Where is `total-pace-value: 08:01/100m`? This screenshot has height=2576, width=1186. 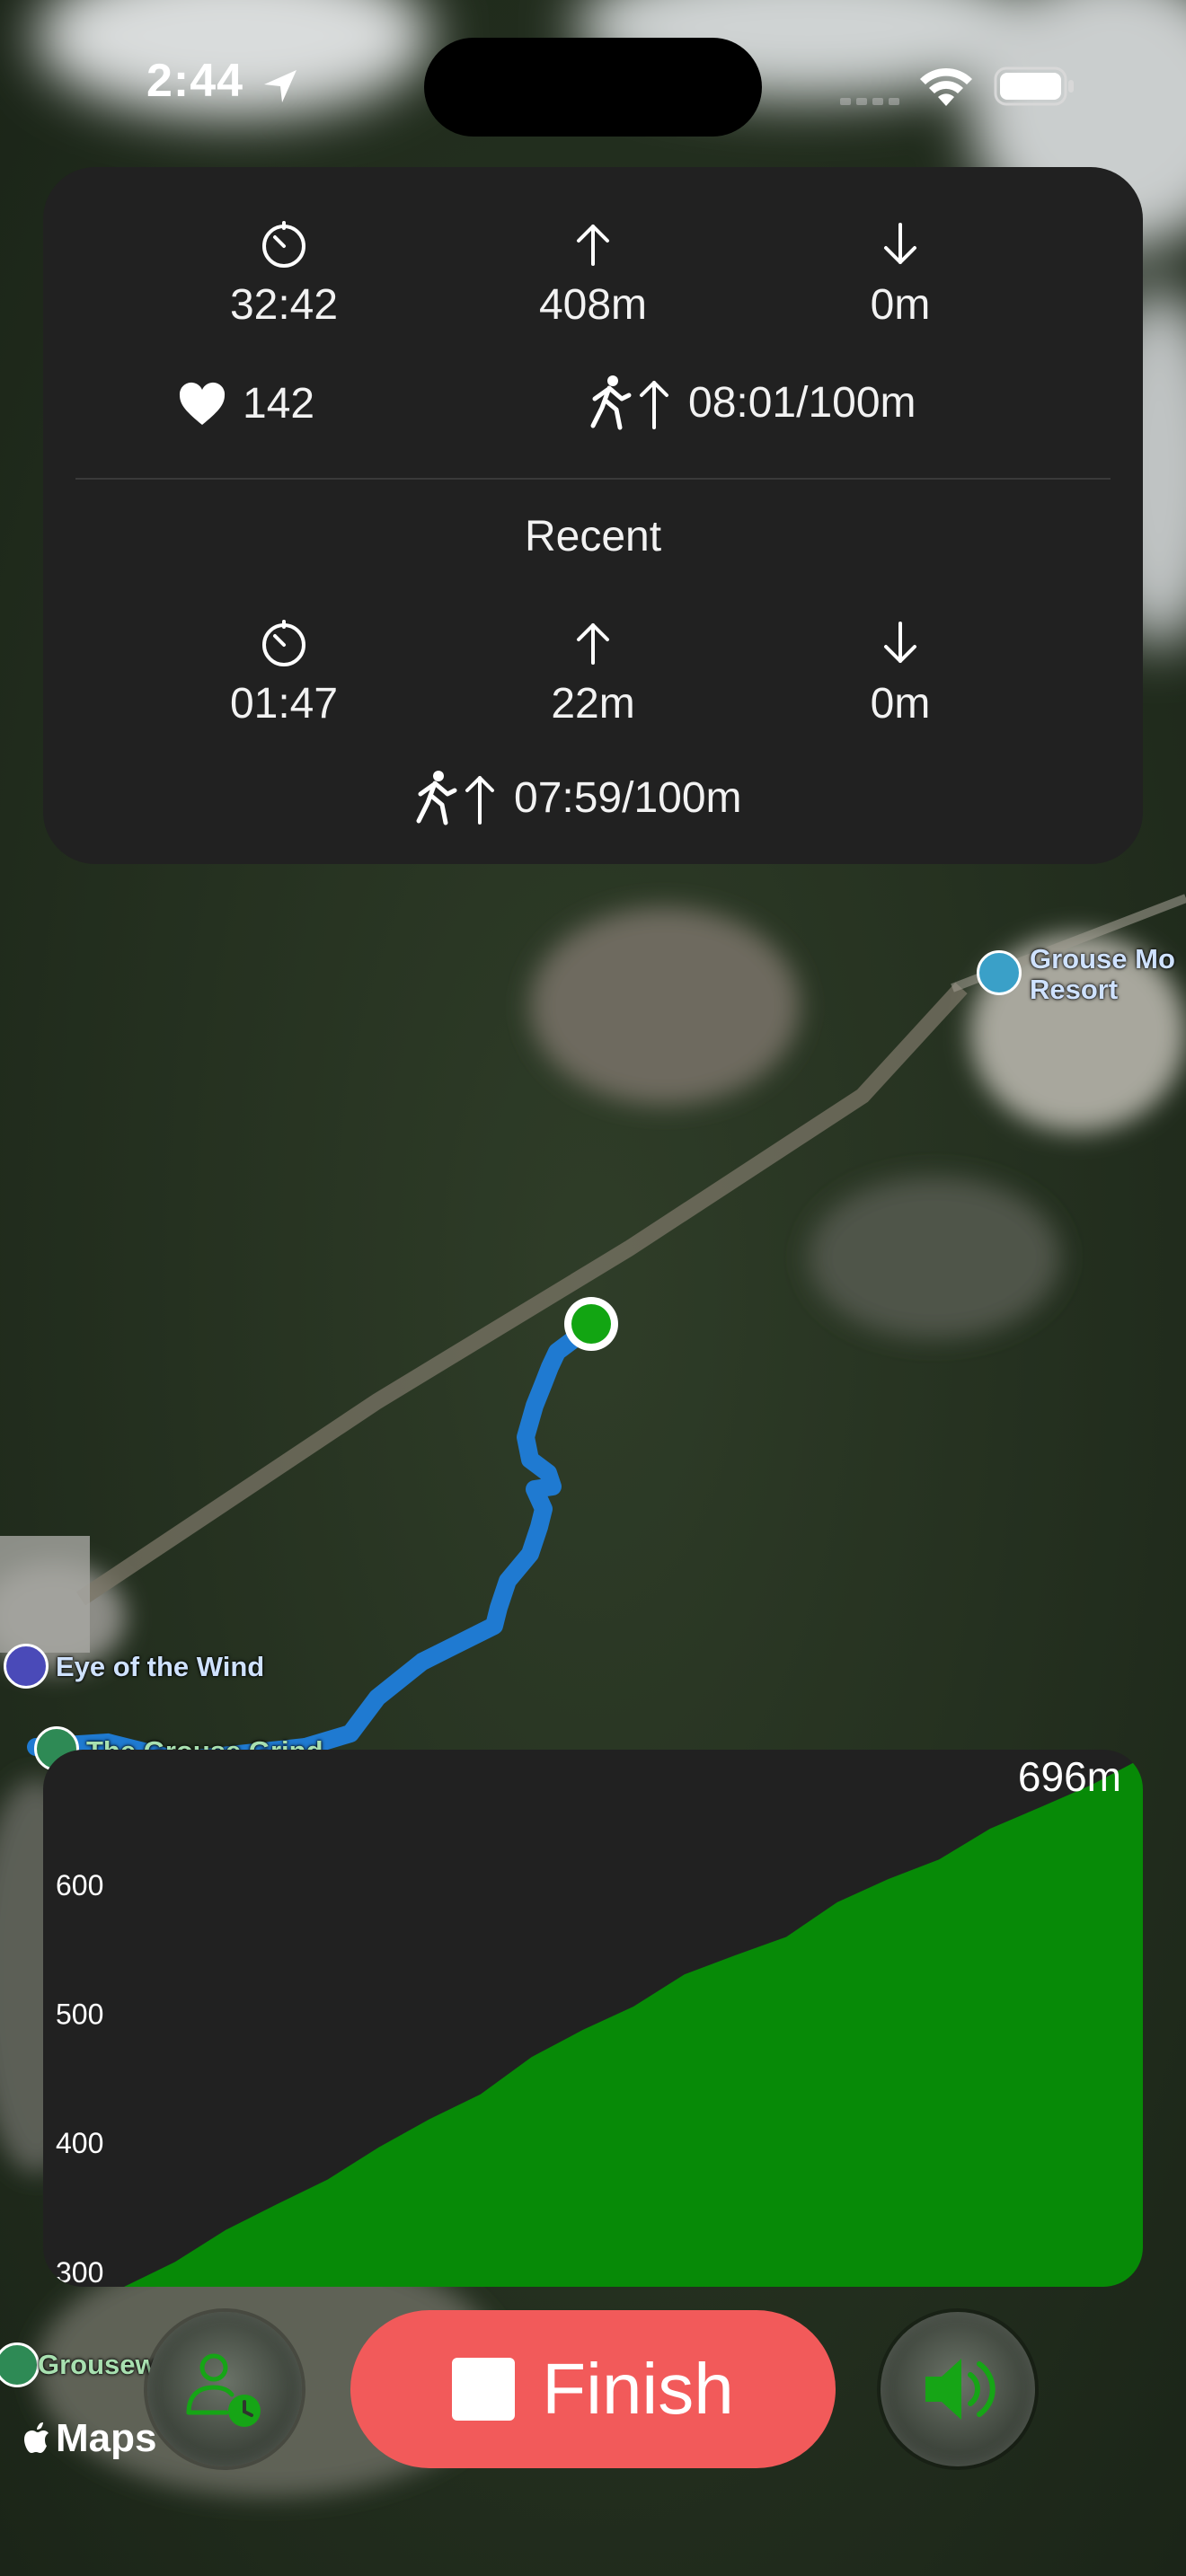
total-pace-value: 08:01/100m is located at coordinates (802, 402).